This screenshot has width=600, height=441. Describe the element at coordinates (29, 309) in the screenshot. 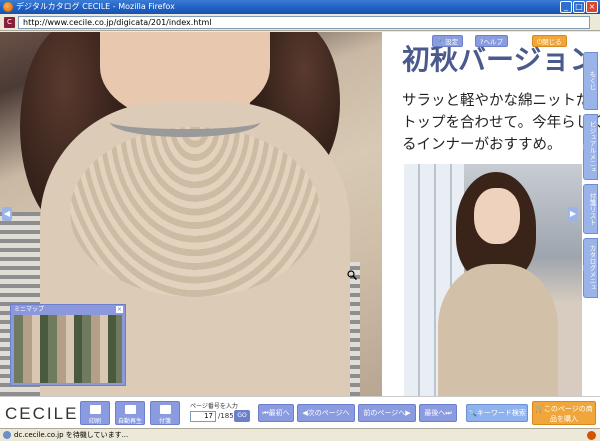

I see `minimap-title: ミニマップ` at that location.